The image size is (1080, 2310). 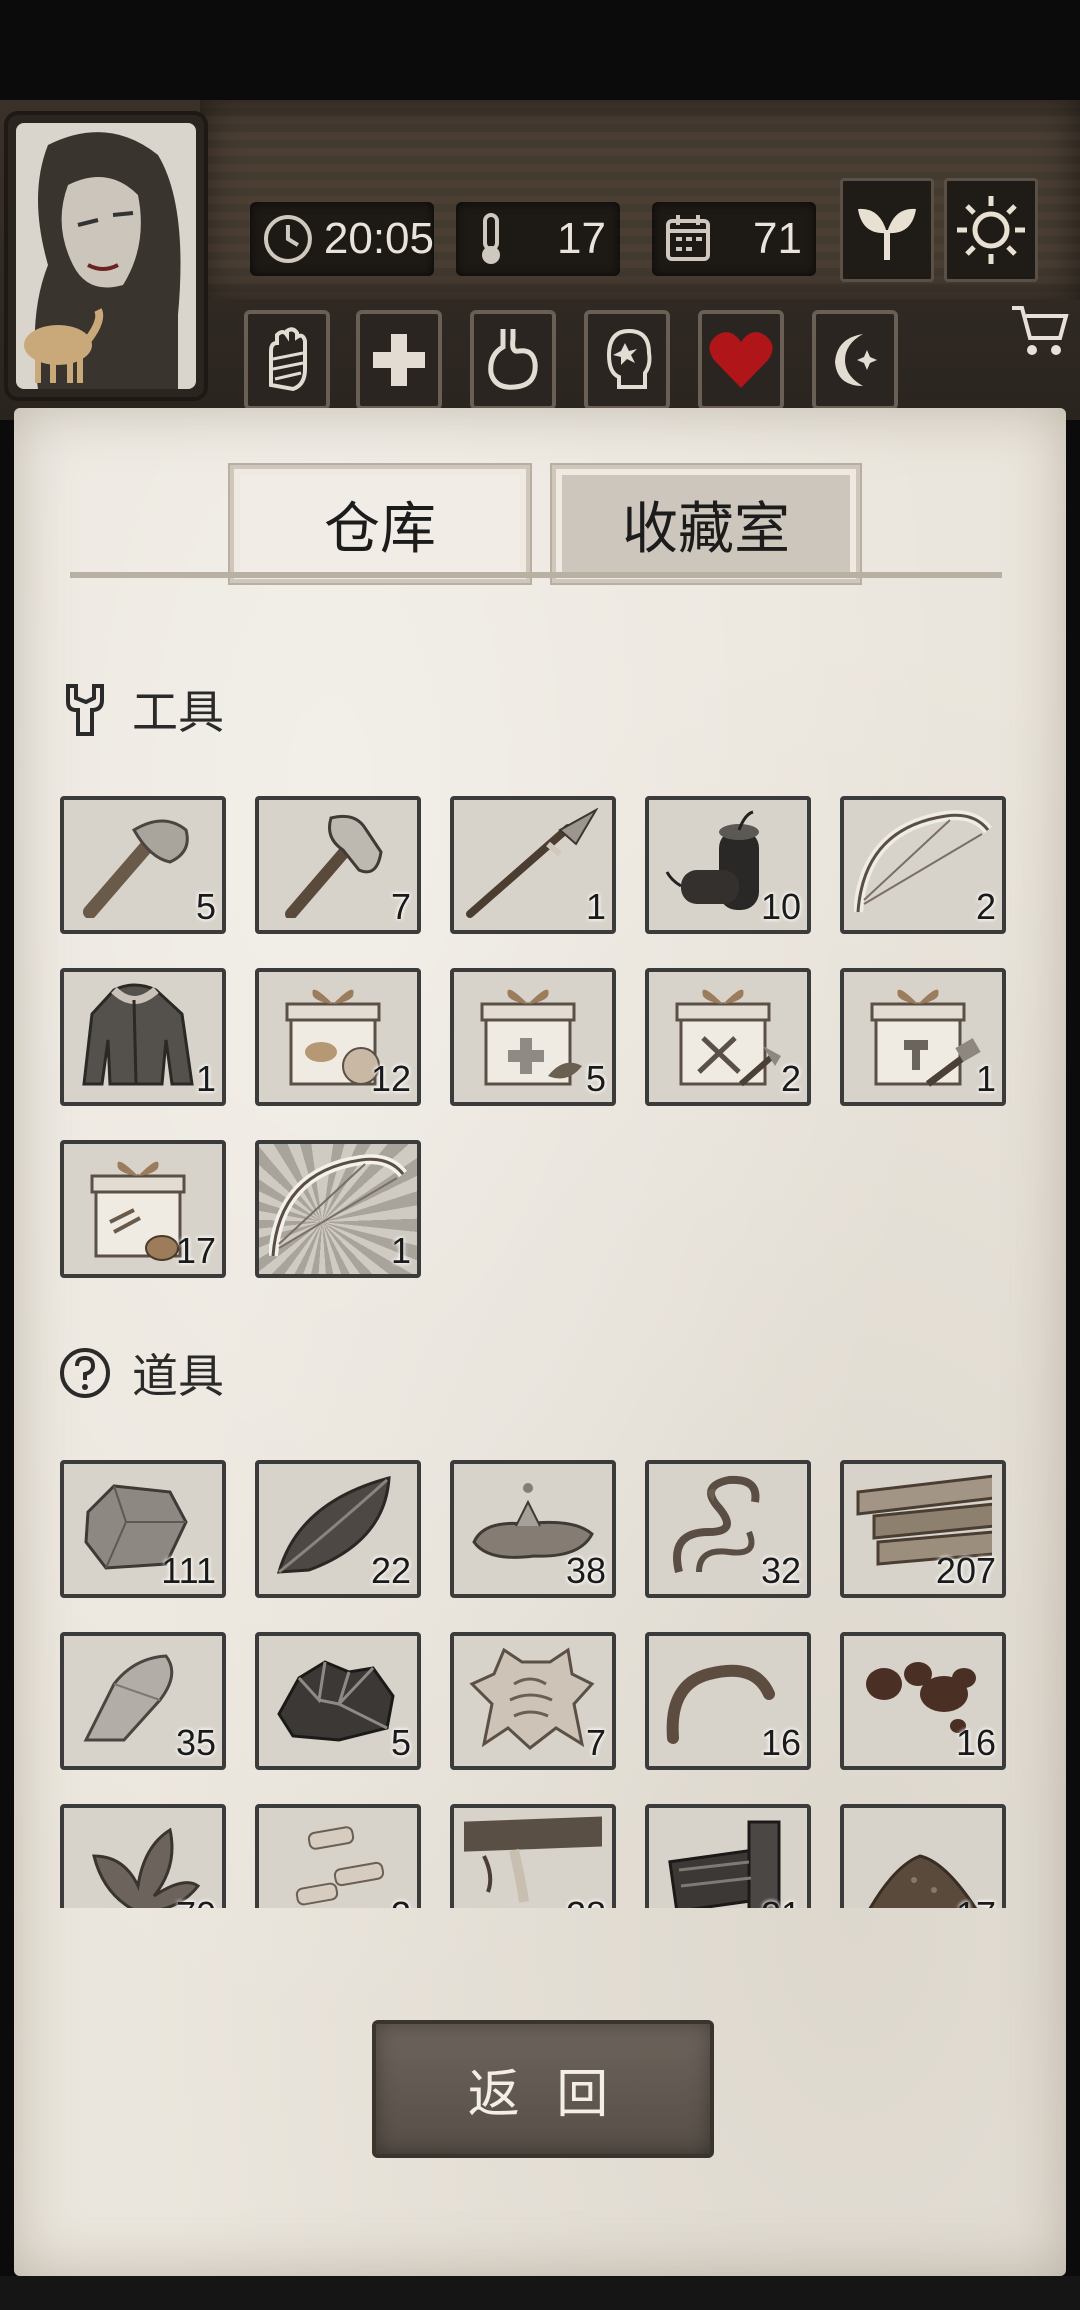 I want to click on question-circle-icon, so click(x=85, y=1373).